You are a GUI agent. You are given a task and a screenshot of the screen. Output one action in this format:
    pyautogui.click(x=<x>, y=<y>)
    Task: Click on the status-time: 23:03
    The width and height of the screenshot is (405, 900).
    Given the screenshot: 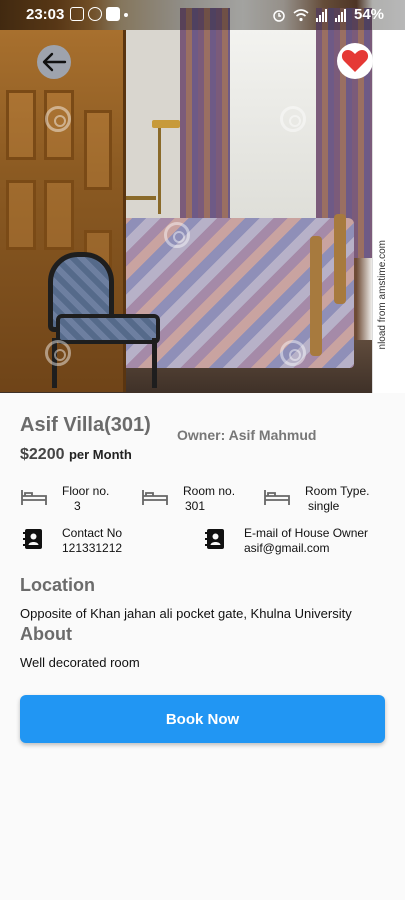 What is the action you would take?
    pyautogui.click(x=45, y=14)
    